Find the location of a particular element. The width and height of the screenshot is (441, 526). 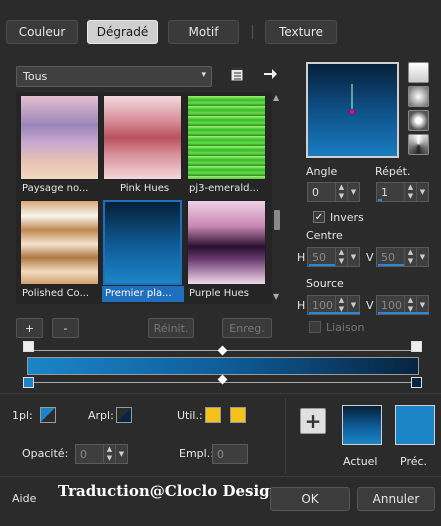

location-value: 0 is located at coordinates (220, 454).